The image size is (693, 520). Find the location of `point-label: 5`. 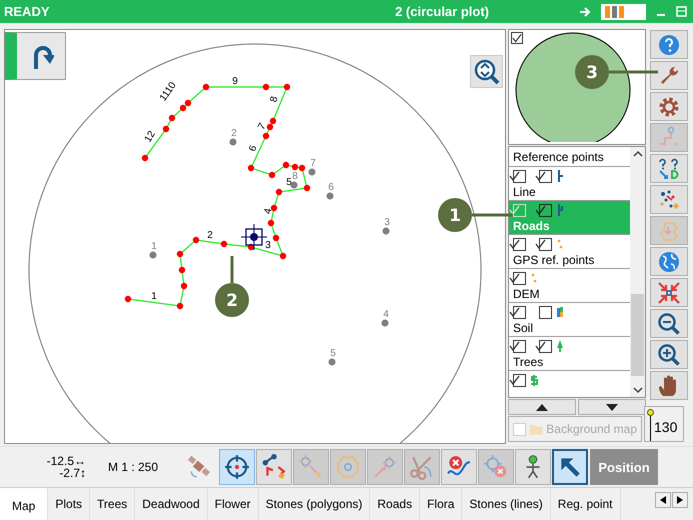

point-label: 5 is located at coordinates (333, 353).